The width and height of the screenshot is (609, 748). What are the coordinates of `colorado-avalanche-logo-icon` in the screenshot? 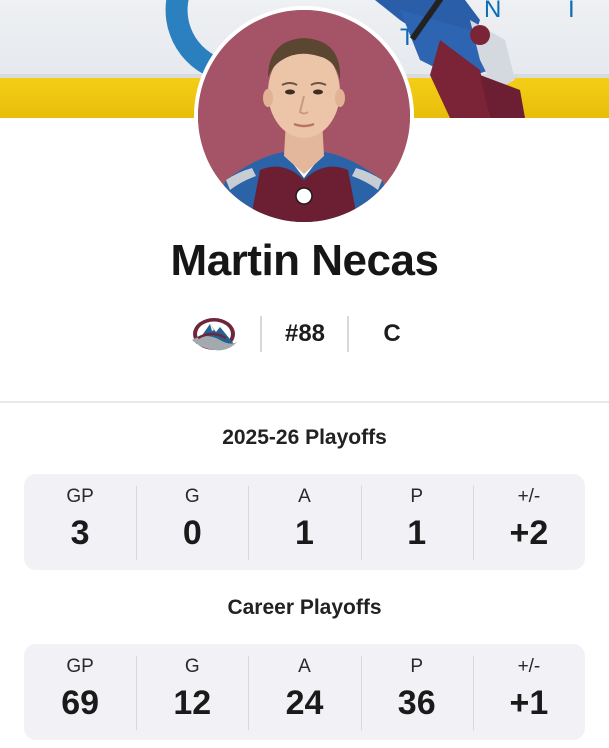 It's located at (214, 334).